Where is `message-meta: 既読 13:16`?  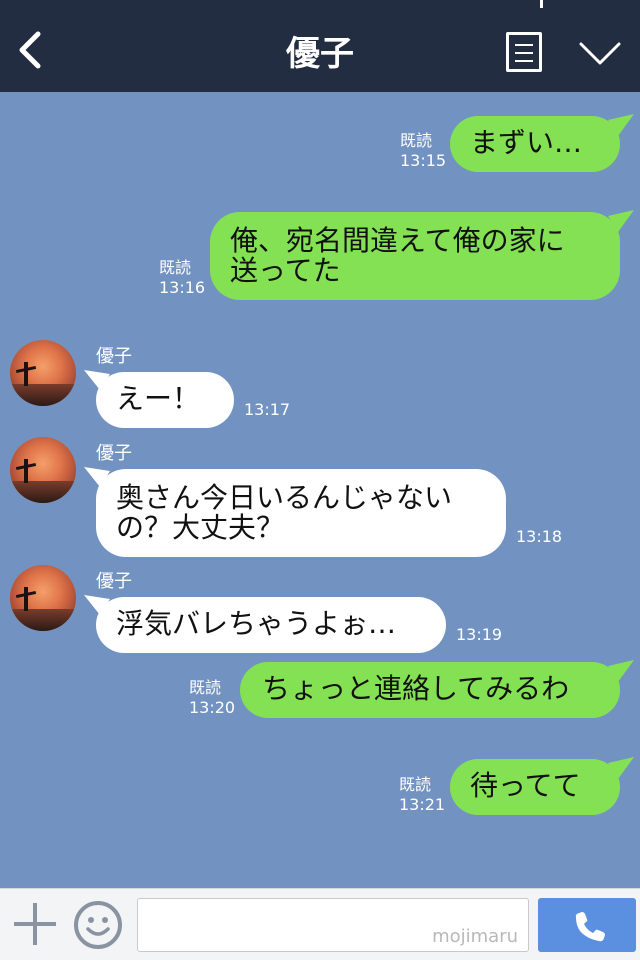 message-meta: 既読 13:16 is located at coordinates (182, 278).